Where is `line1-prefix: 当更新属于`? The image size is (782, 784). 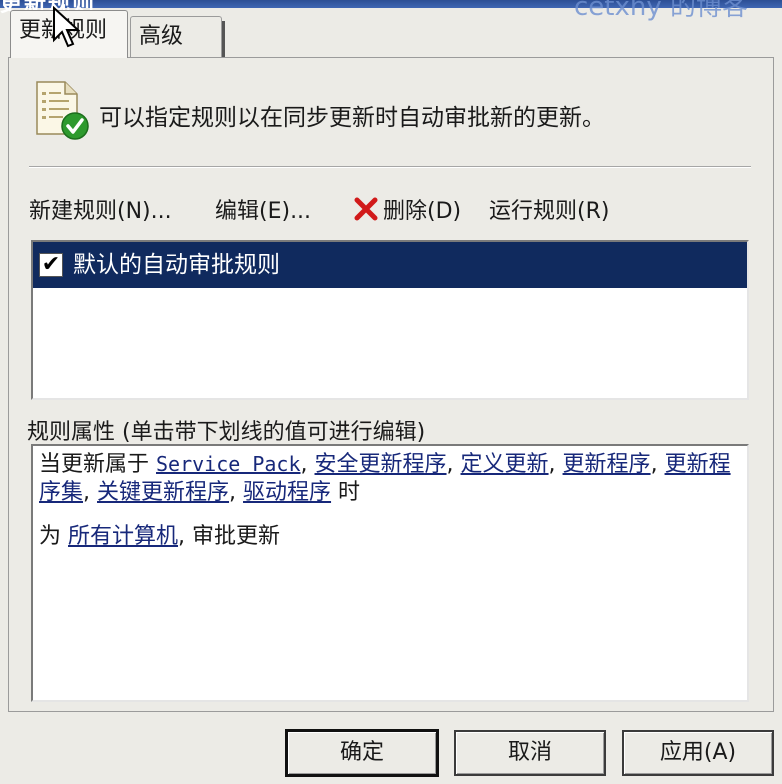 line1-prefix: 当更新属于 is located at coordinates (94, 464).